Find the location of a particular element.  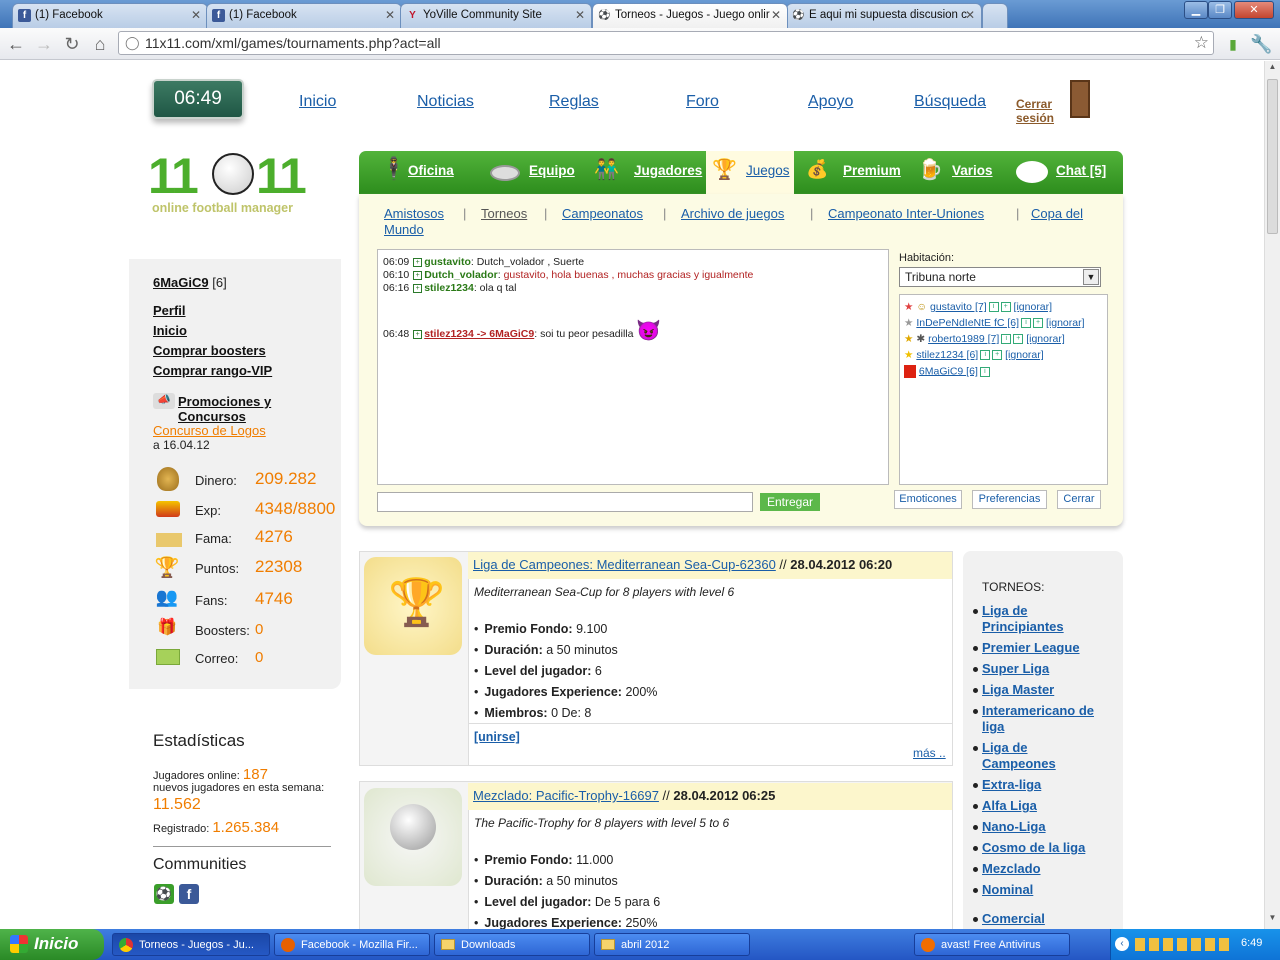

sidebar-link-perfil: Perfil is located at coordinates (169, 310).